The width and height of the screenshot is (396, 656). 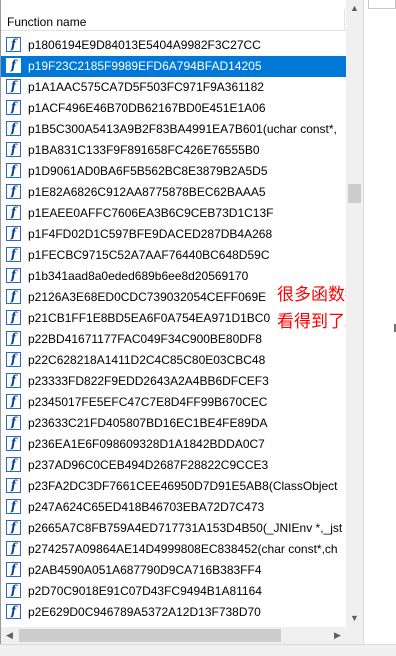 I want to click on function-list-item: f p1ACF496E46B70DB62167BD0E451E1A06, so click(x=173, y=108).